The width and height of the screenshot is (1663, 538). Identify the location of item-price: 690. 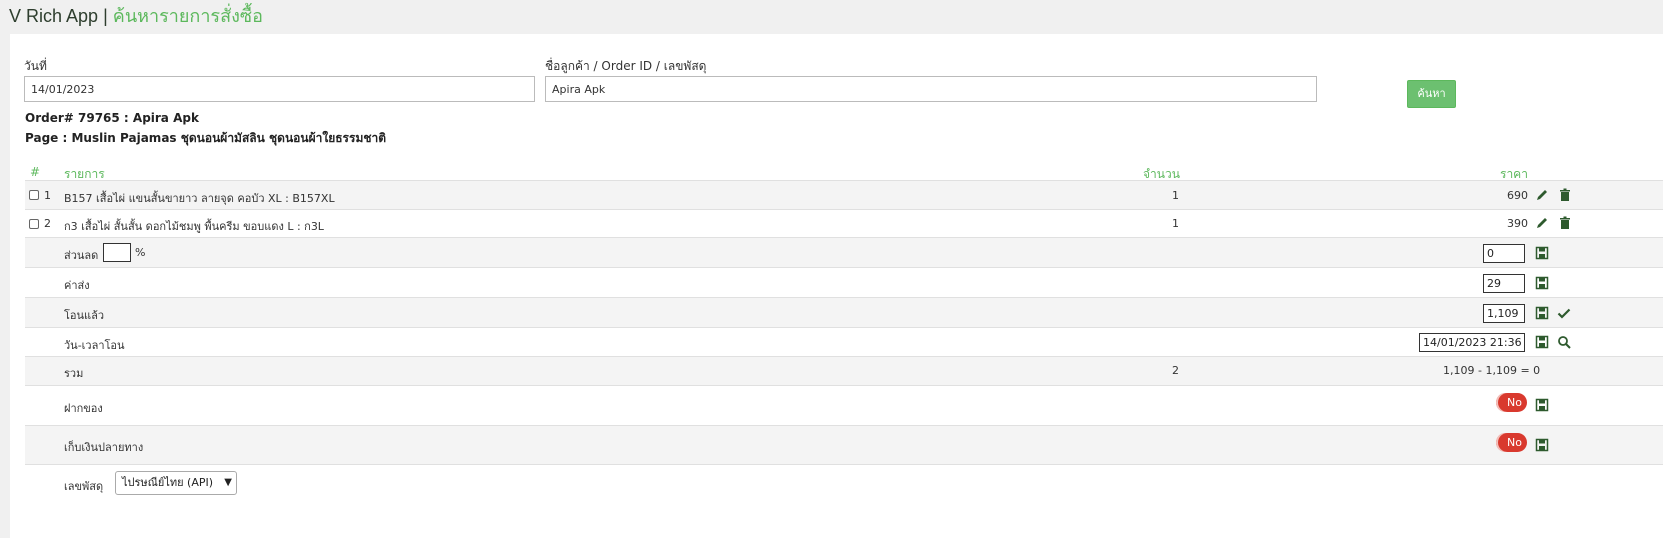
(1517, 195).